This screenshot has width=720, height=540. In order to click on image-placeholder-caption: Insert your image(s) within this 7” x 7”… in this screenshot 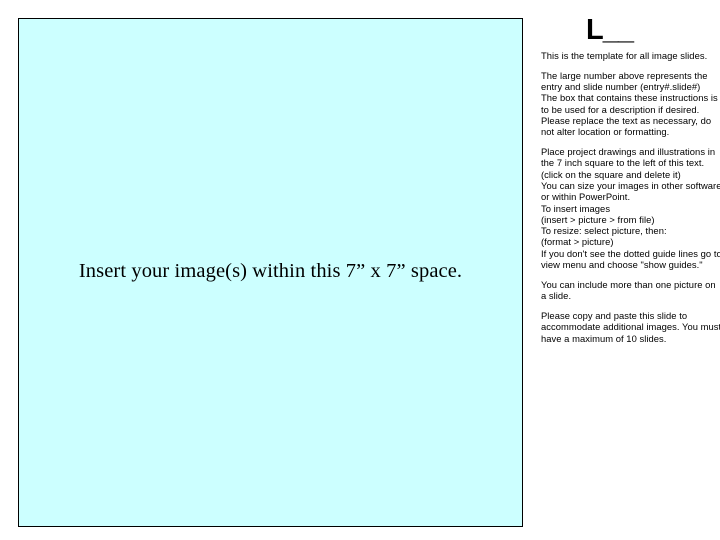, I will do `click(270, 271)`.